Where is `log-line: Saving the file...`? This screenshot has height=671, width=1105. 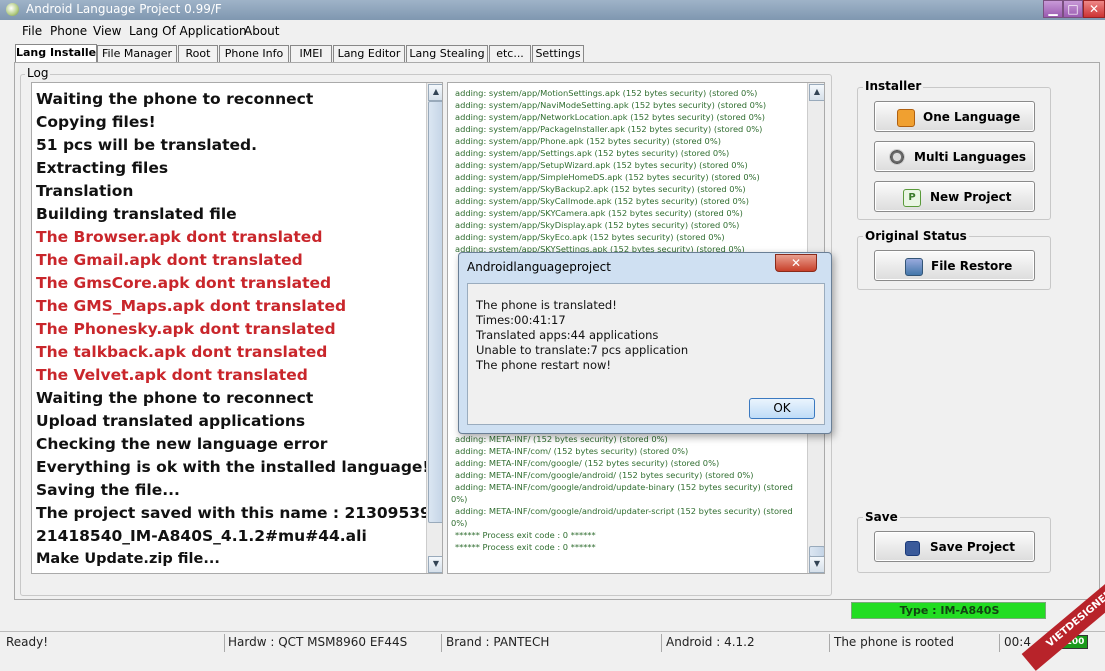
log-line: Saving the file... is located at coordinates (108, 490).